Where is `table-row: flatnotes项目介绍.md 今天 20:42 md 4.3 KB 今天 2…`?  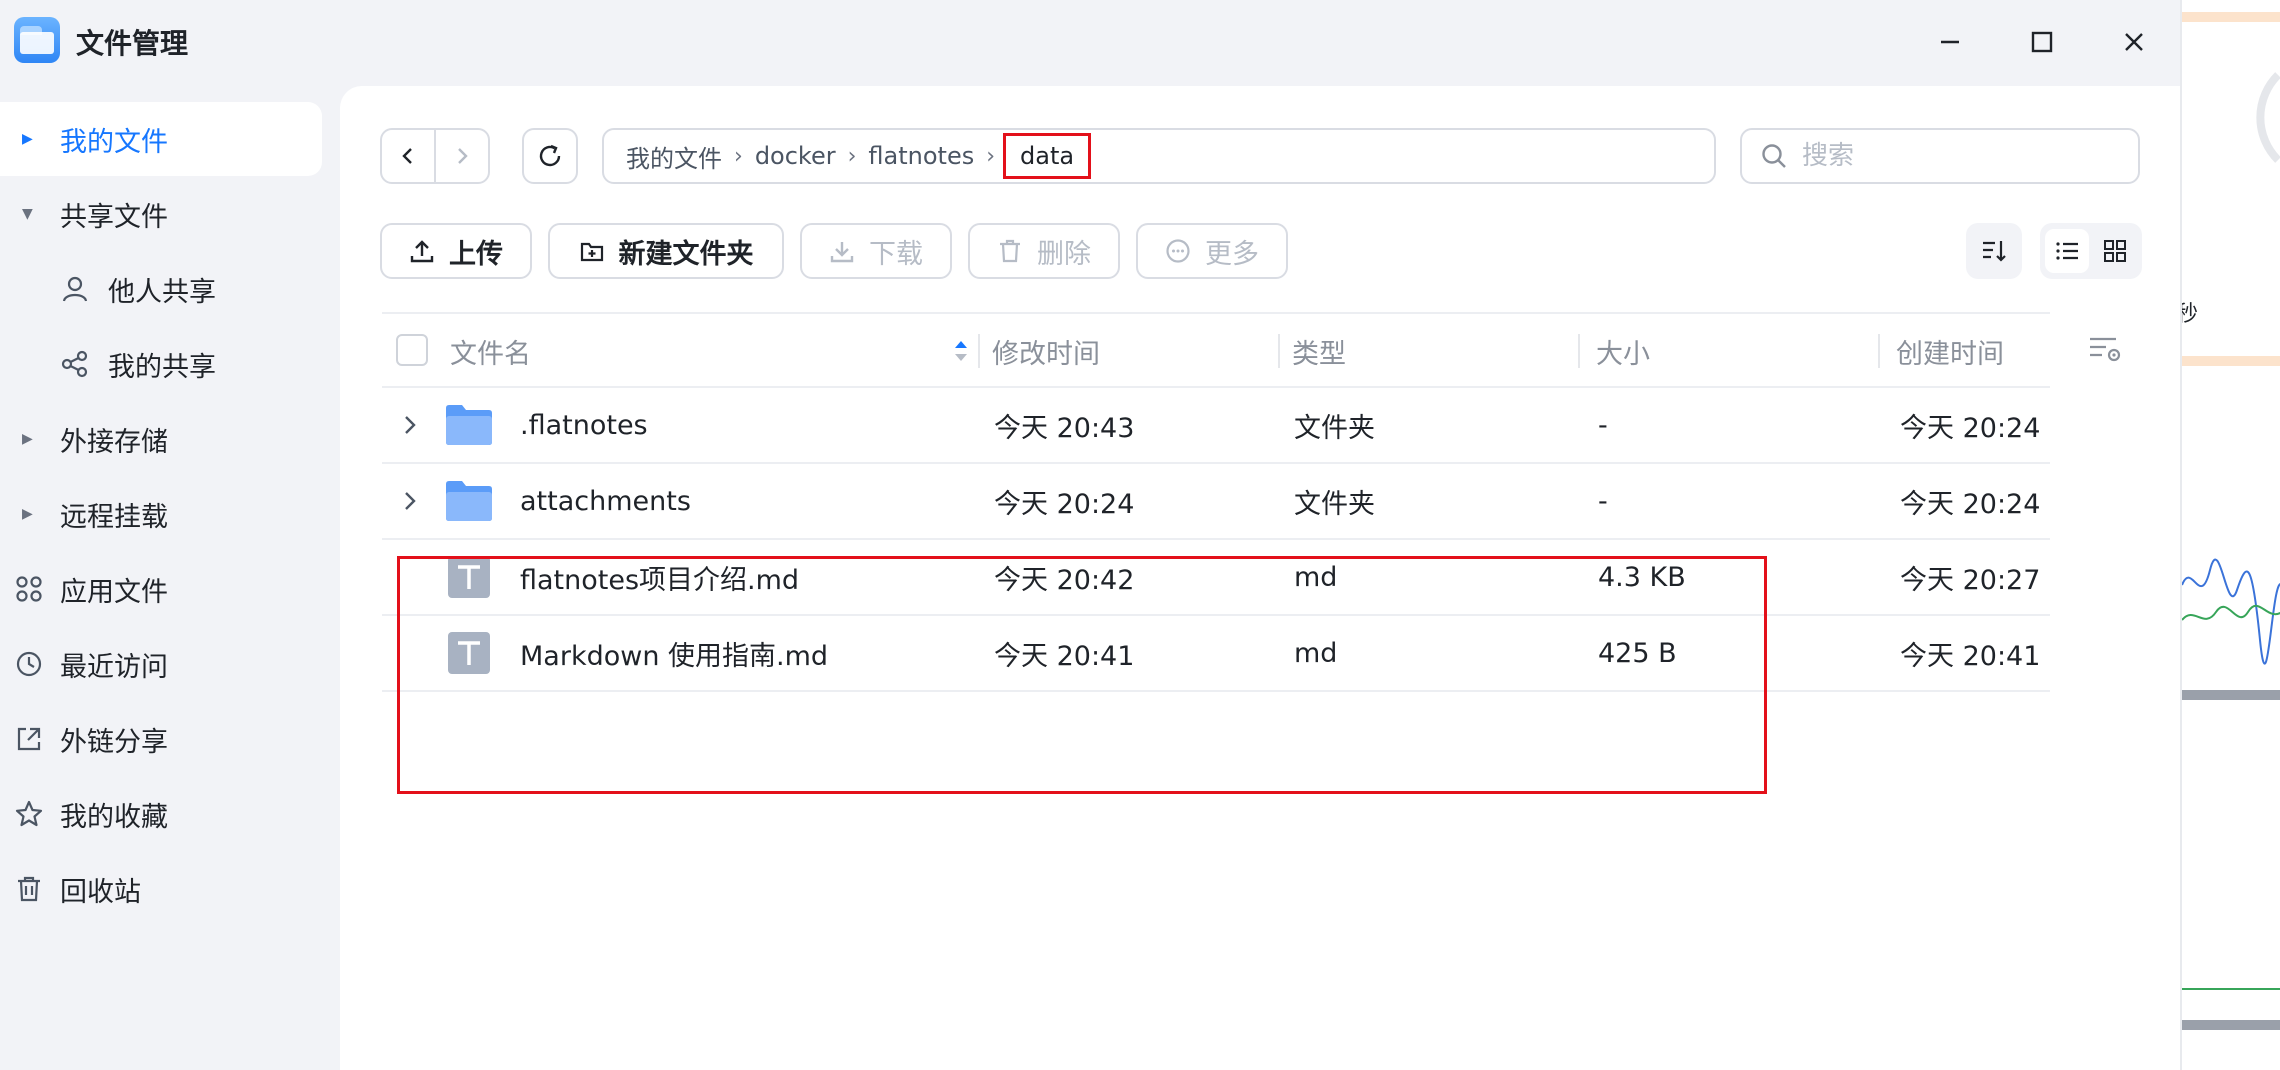
table-row: flatnotes项目介绍.md 今天 20:42 md 4.3 KB 今天 2… is located at coordinates (1216, 578).